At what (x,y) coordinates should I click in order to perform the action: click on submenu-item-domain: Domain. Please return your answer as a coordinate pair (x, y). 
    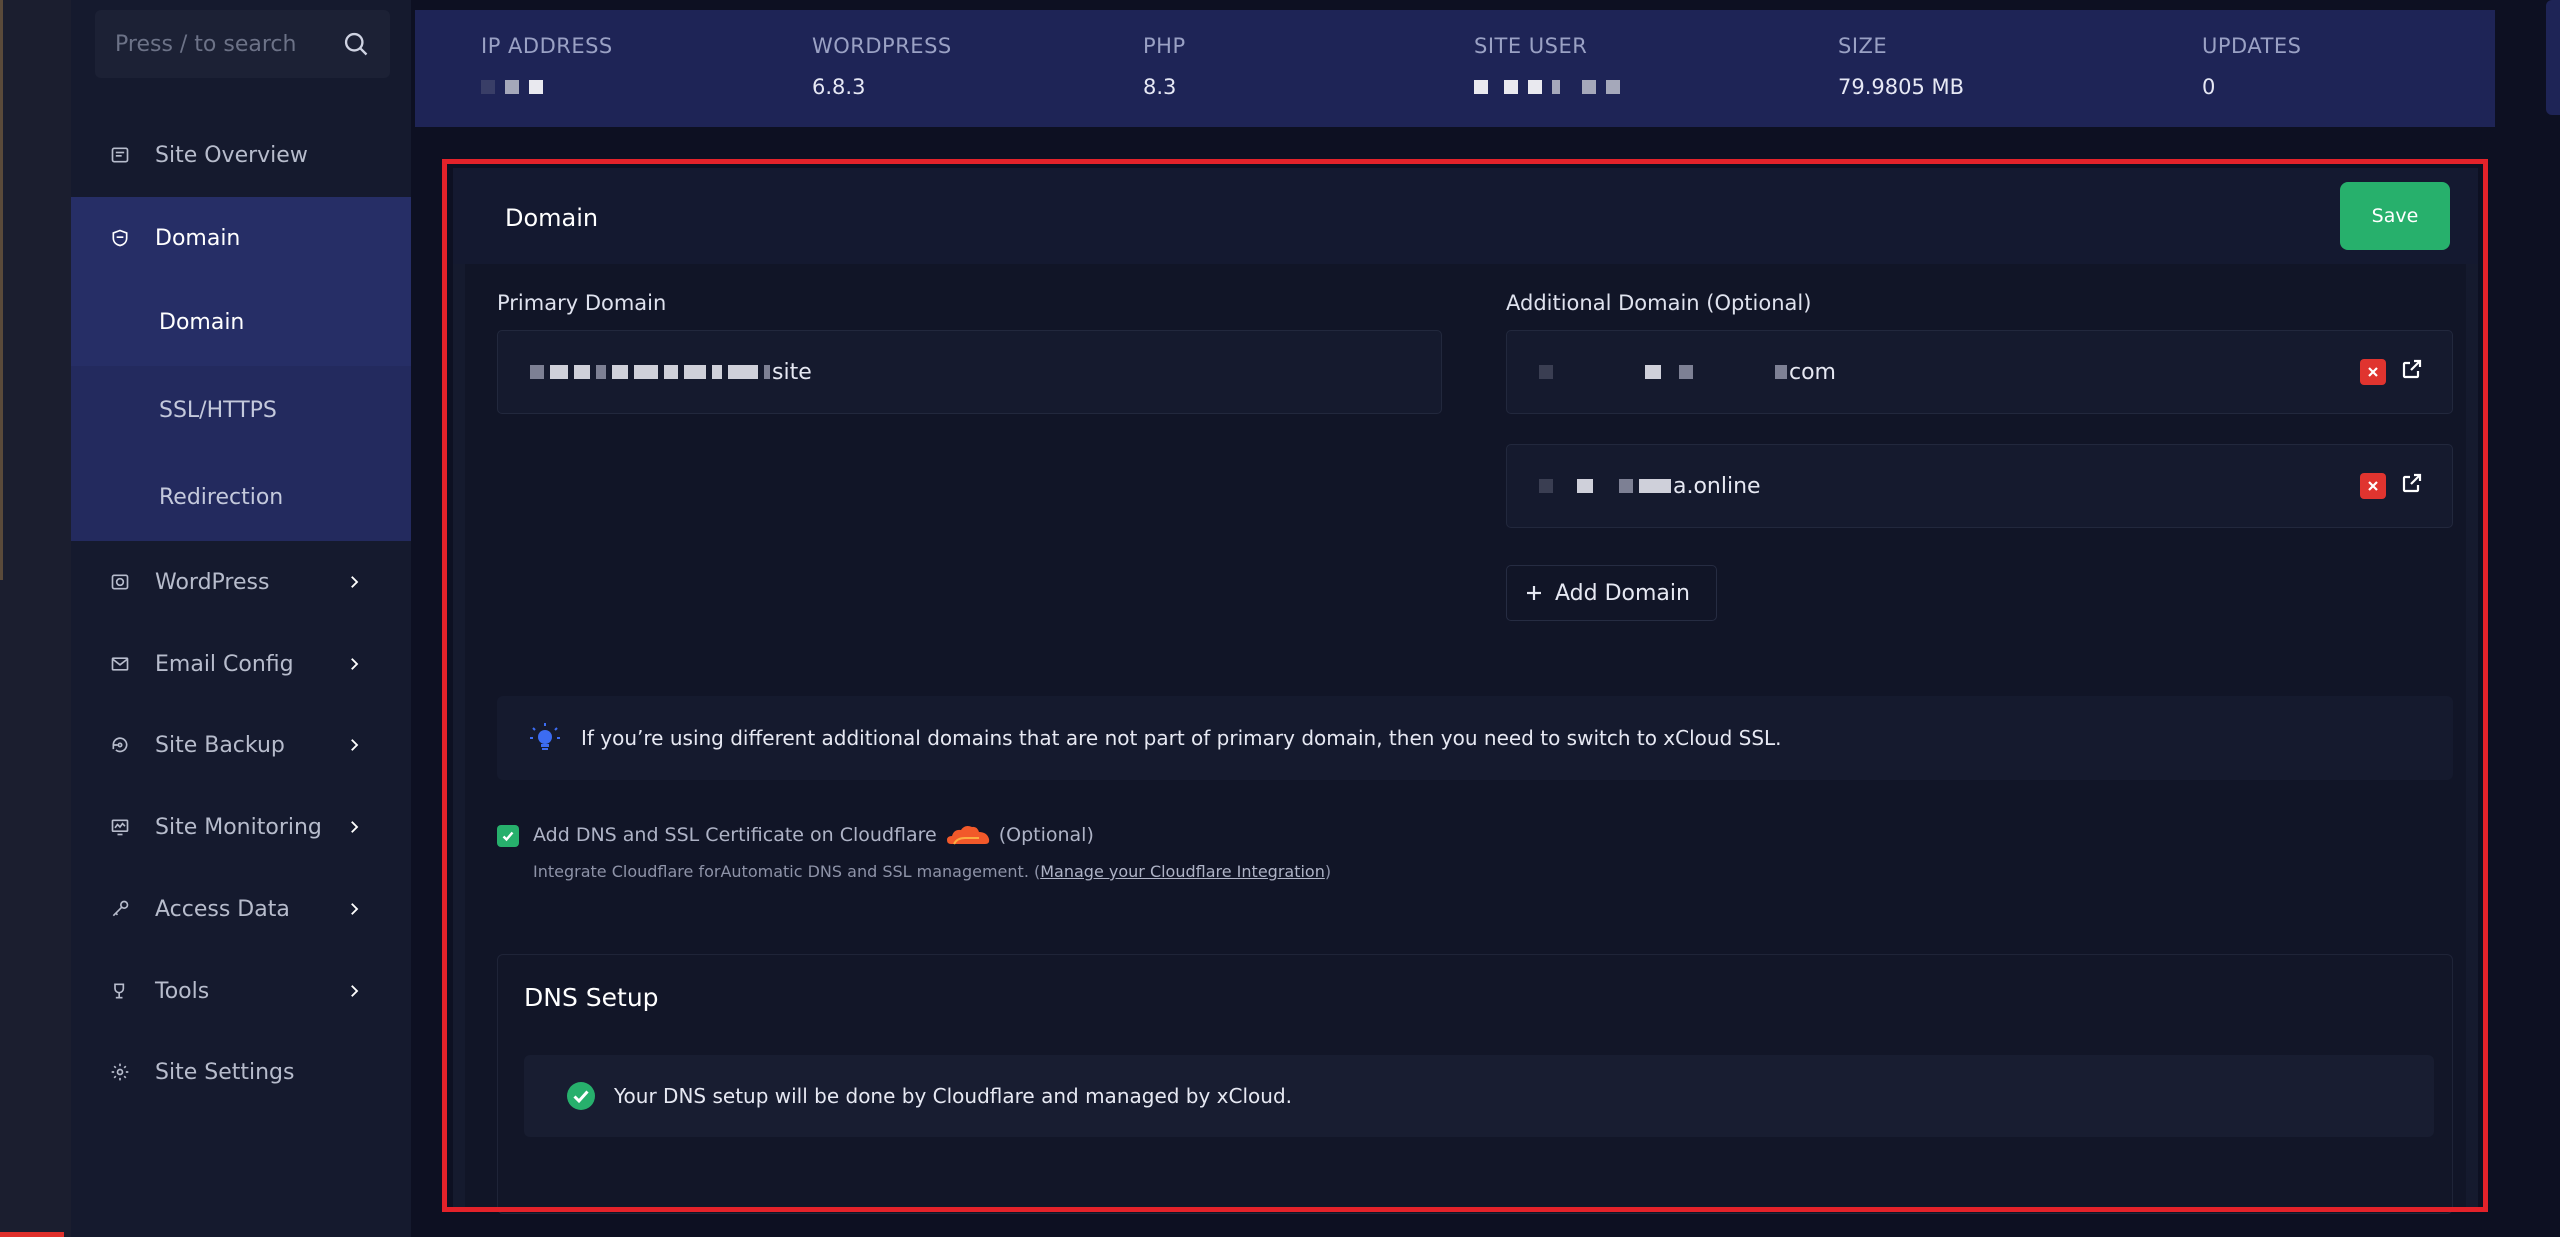
    Looking at the image, I should click on (241, 322).